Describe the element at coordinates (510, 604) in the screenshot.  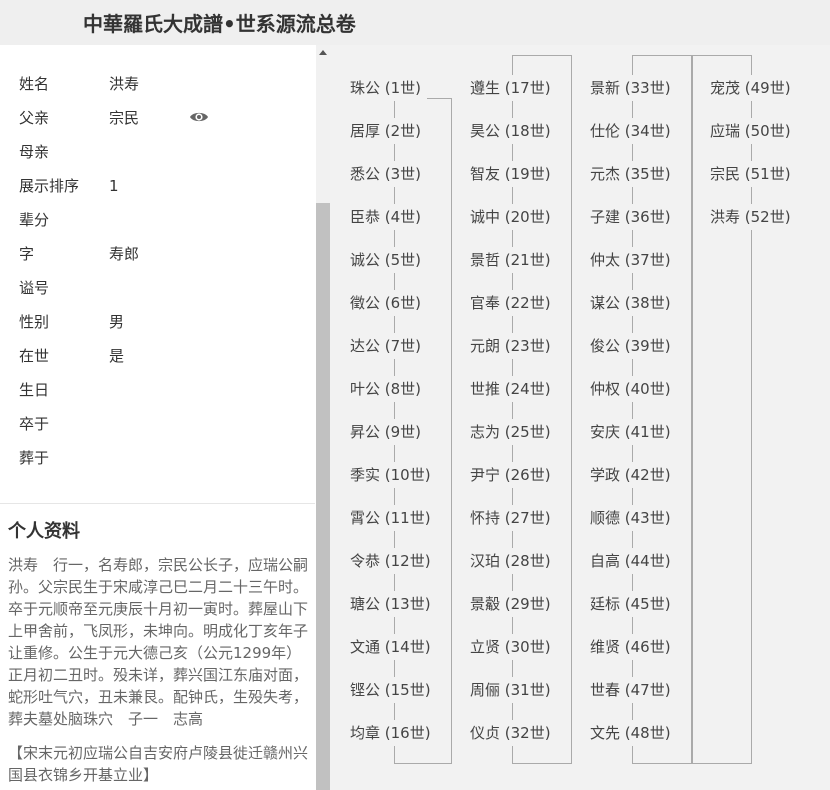
I see `generation-item: 景觳 (29世)` at that location.